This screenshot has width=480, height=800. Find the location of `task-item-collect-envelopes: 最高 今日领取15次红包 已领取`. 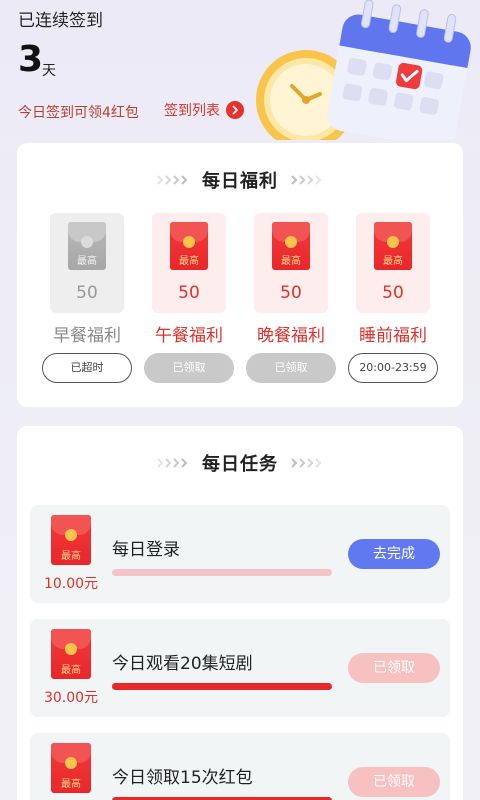

task-item-collect-envelopes: 最高 今日领取15次红包 已领取 is located at coordinates (240, 766).